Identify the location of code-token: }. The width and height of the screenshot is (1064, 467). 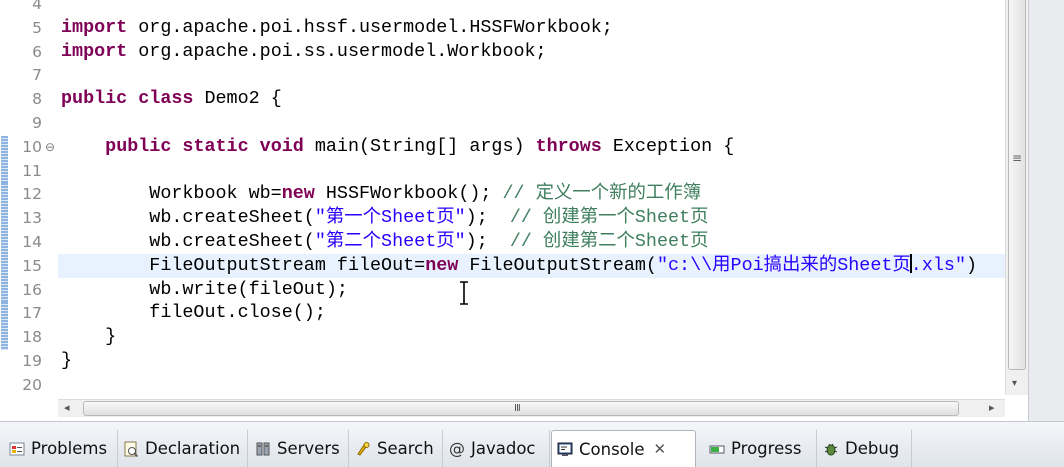
(67, 360).